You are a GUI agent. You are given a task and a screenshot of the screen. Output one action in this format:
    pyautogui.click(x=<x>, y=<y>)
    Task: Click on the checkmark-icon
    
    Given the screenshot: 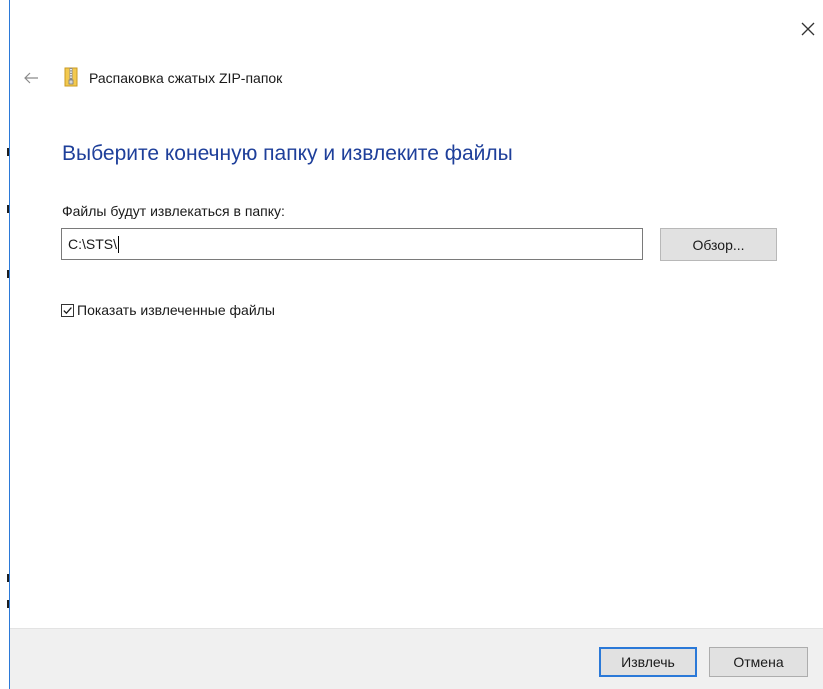 What is the action you would take?
    pyautogui.click(x=67, y=310)
    